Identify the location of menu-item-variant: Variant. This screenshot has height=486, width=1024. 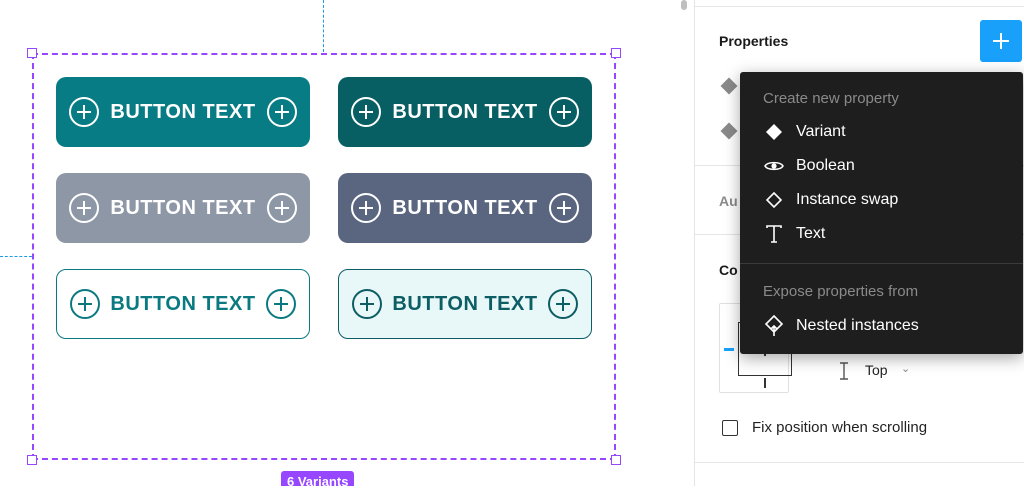
(881, 132).